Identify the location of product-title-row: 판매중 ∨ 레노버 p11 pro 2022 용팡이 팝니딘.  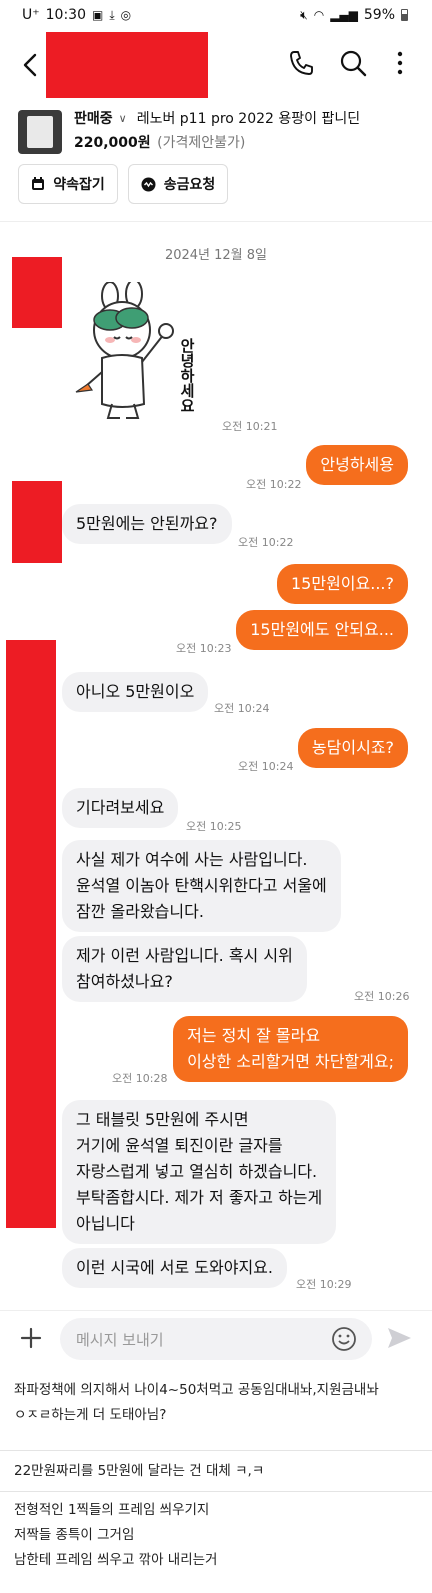
(217, 118).